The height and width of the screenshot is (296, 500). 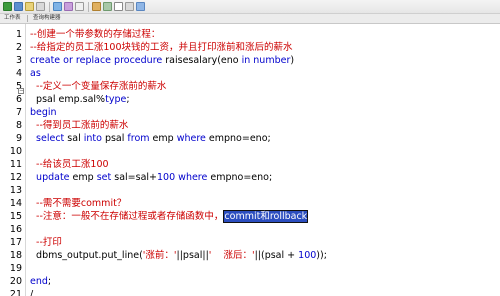 What do you see at coordinates (140, 6) in the screenshot?
I see `search-icon` at bounding box center [140, 6].